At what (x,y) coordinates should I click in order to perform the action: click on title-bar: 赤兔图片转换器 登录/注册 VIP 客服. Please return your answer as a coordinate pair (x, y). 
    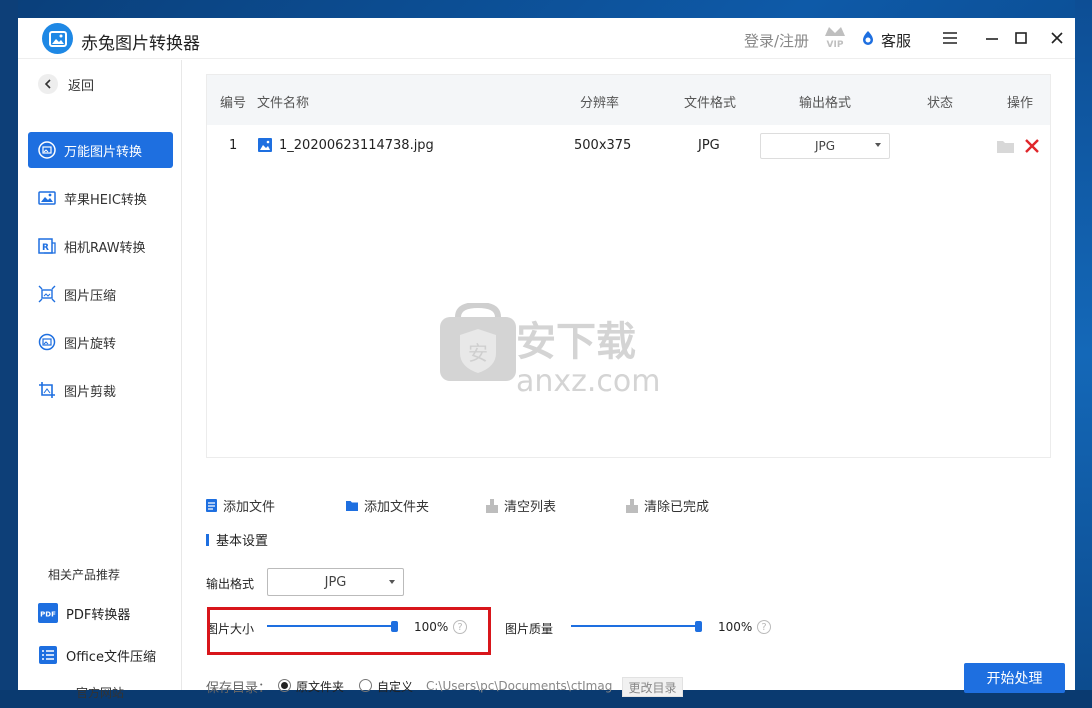
    Looking at the image, I should click on (546, 38).